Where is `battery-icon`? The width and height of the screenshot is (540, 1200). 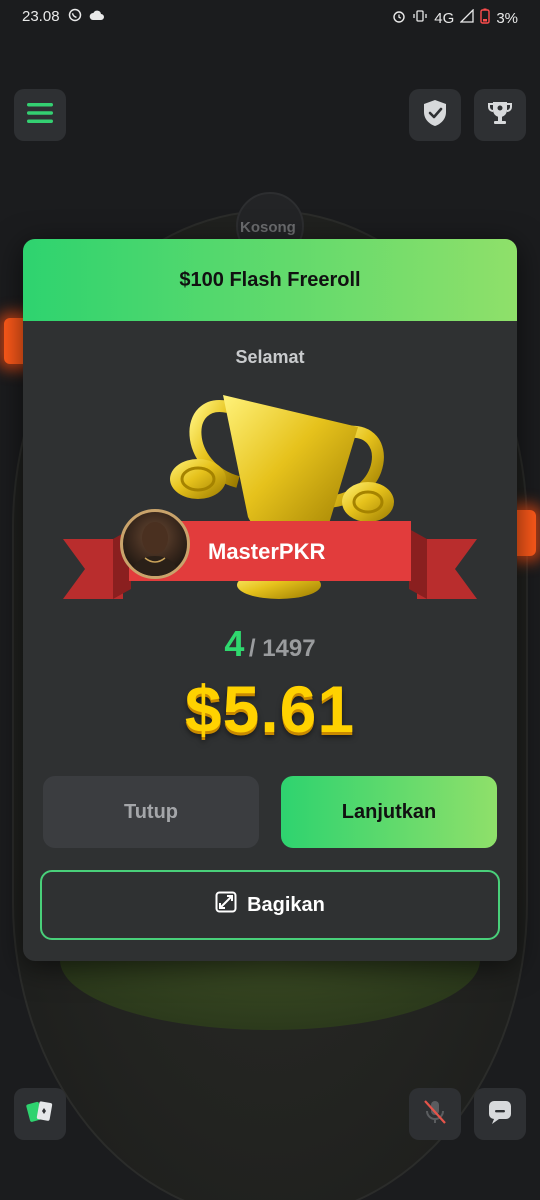 battery-icon is located at coordinates (485, 18).